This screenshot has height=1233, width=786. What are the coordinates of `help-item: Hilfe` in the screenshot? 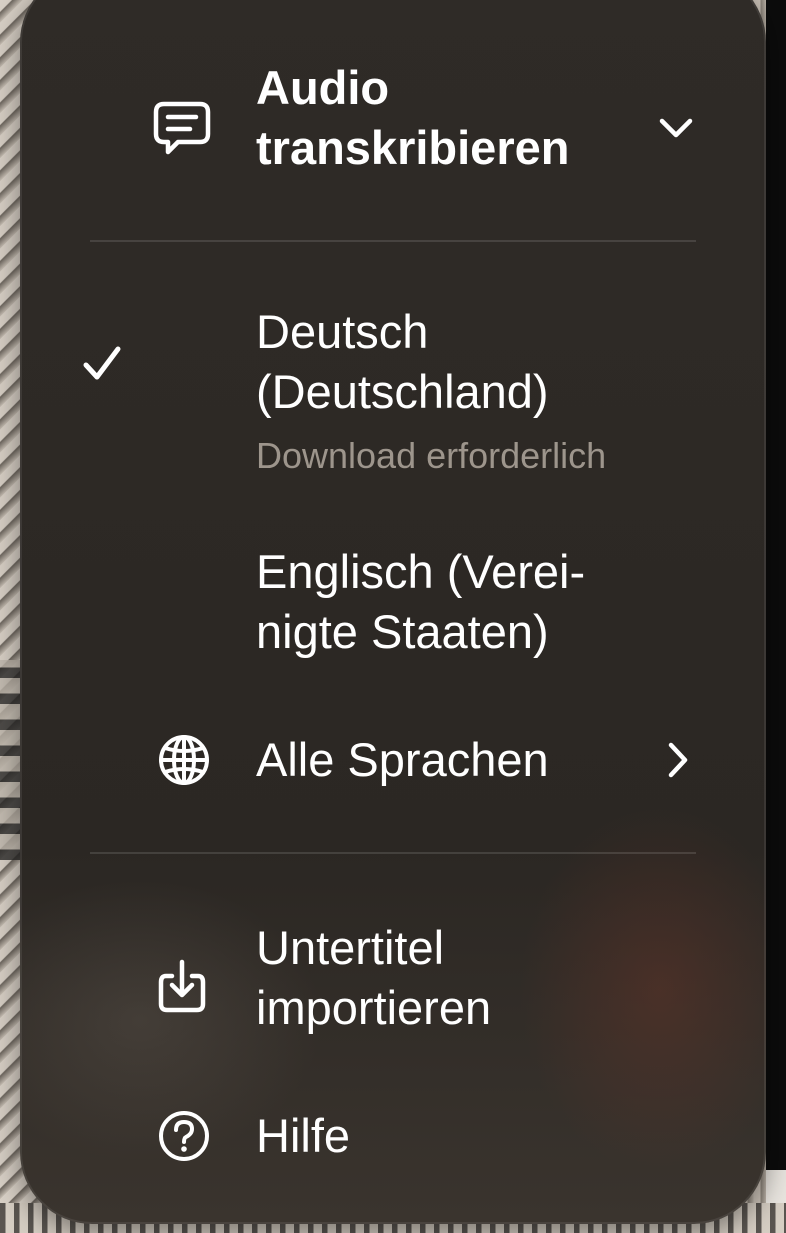 It's located at (393, 1136).